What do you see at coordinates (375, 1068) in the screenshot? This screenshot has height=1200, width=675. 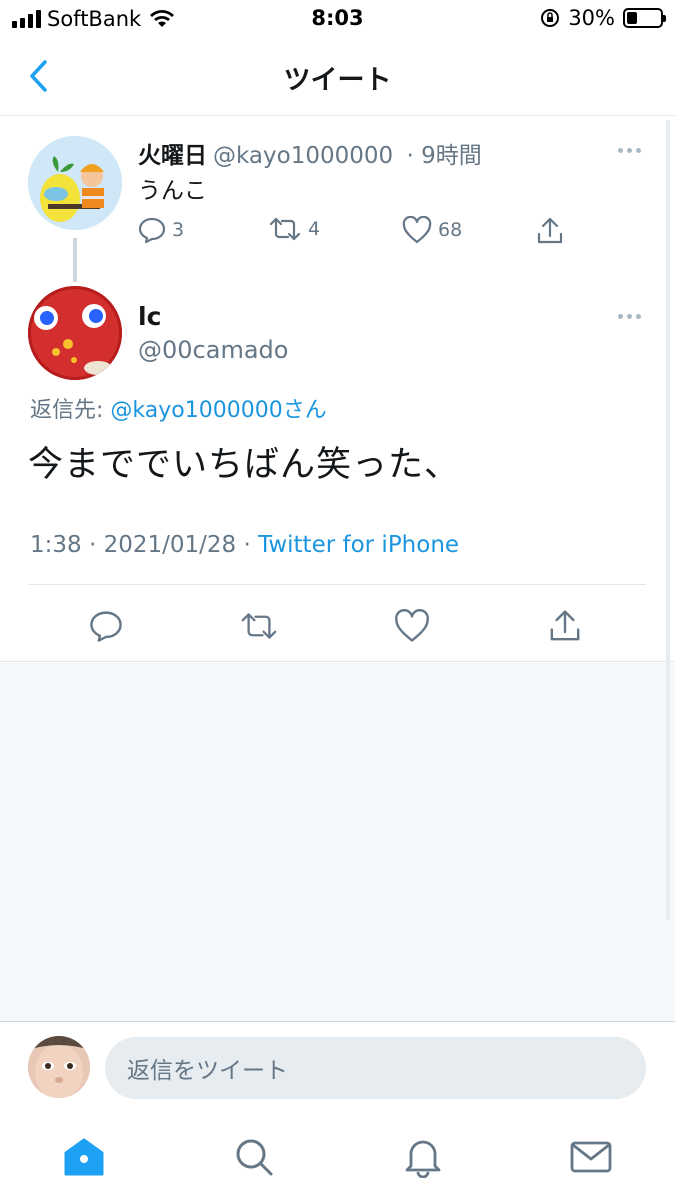 I see `reply-input: 返信をツイート` at bounding box center [375, 1068].